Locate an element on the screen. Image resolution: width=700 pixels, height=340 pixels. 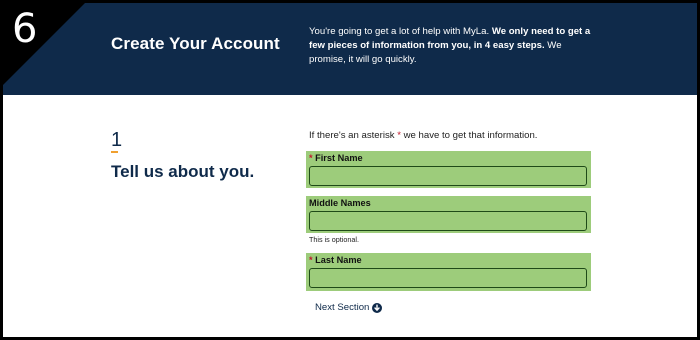
first-name-label: * First Name is located at coordinates (336, 158).